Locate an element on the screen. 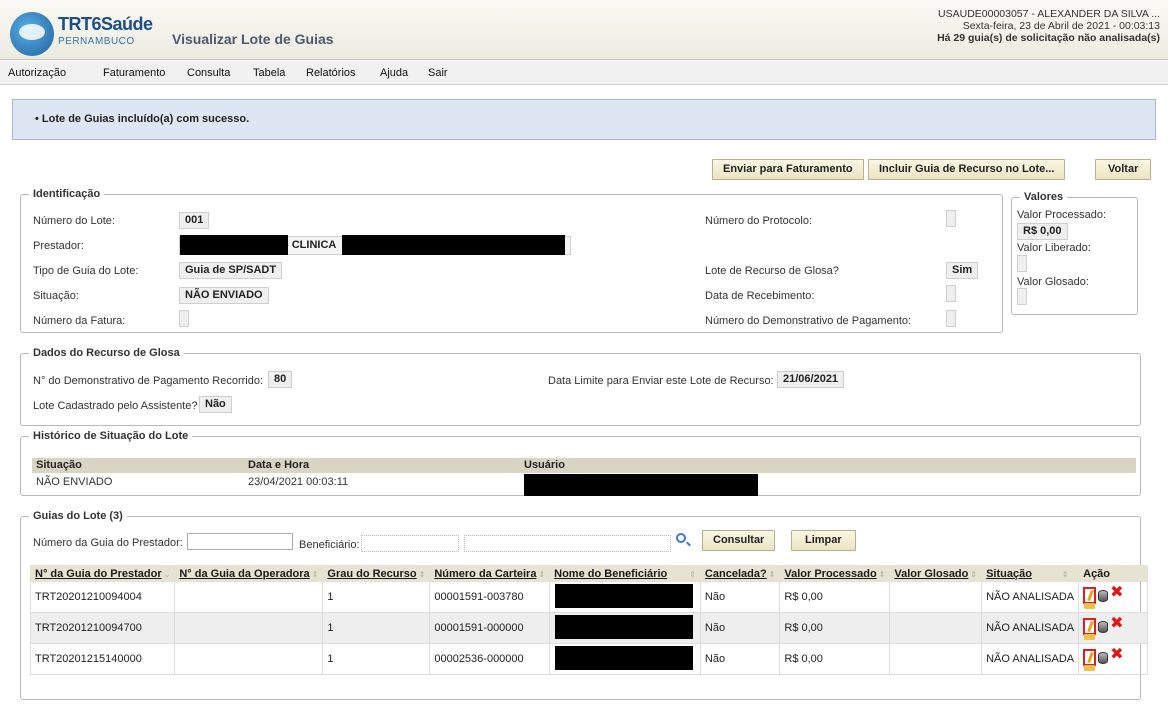  valores-legend: Valores is located at coordinates (1044, 197).